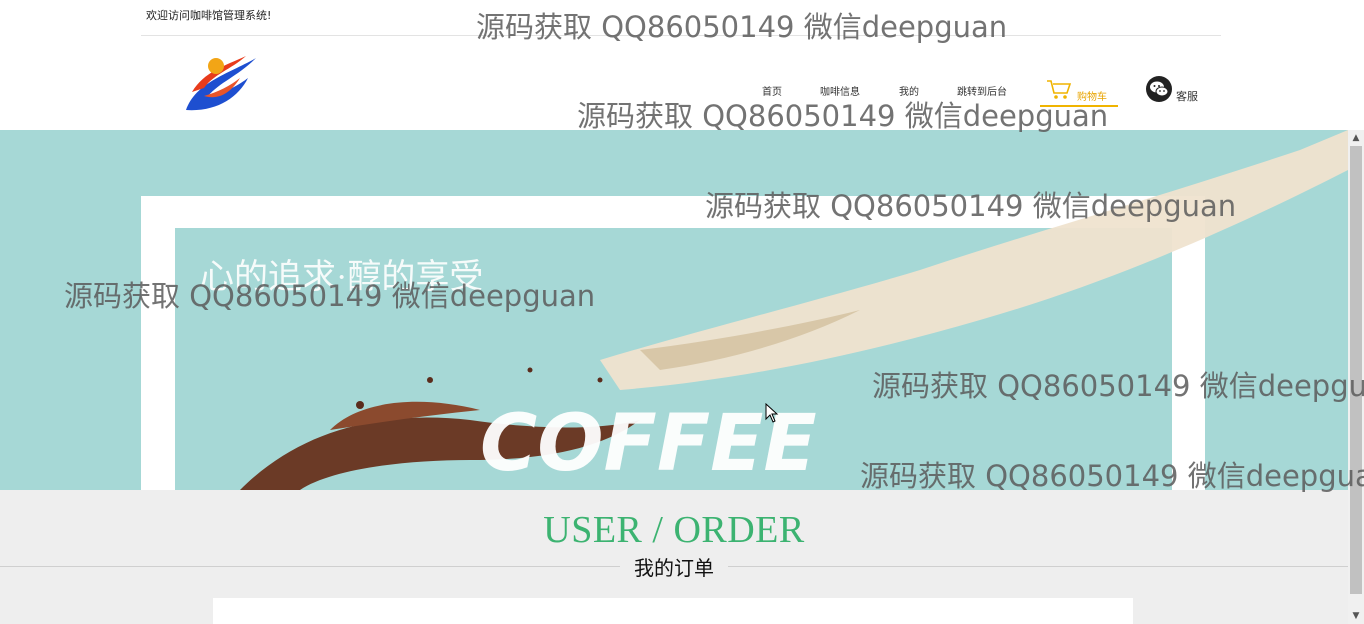  I want to click on service-label: 客服, so click(1187, 96).